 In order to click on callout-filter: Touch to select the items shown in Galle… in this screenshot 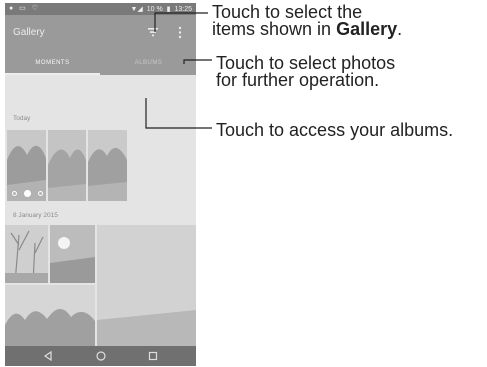, I will do `click(307, 21)`.